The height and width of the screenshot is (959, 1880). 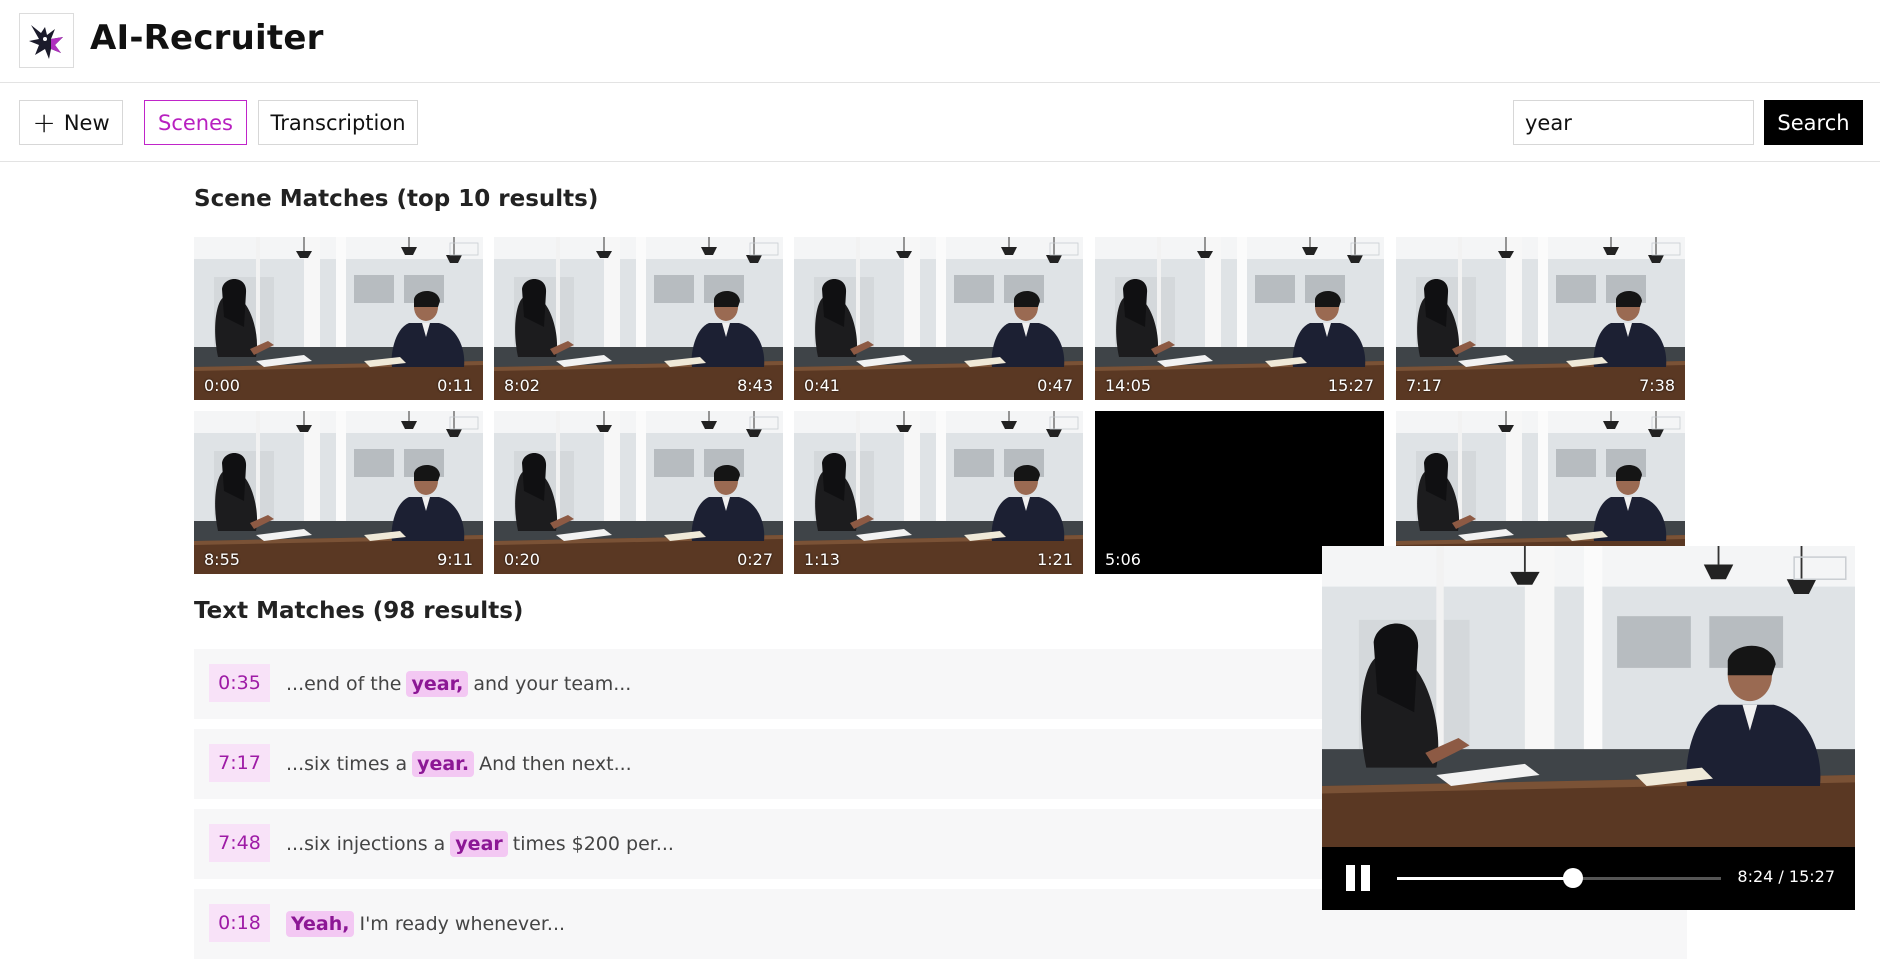 I want to click on snippet-before: ...six injections a, so click(x=366, y=844).